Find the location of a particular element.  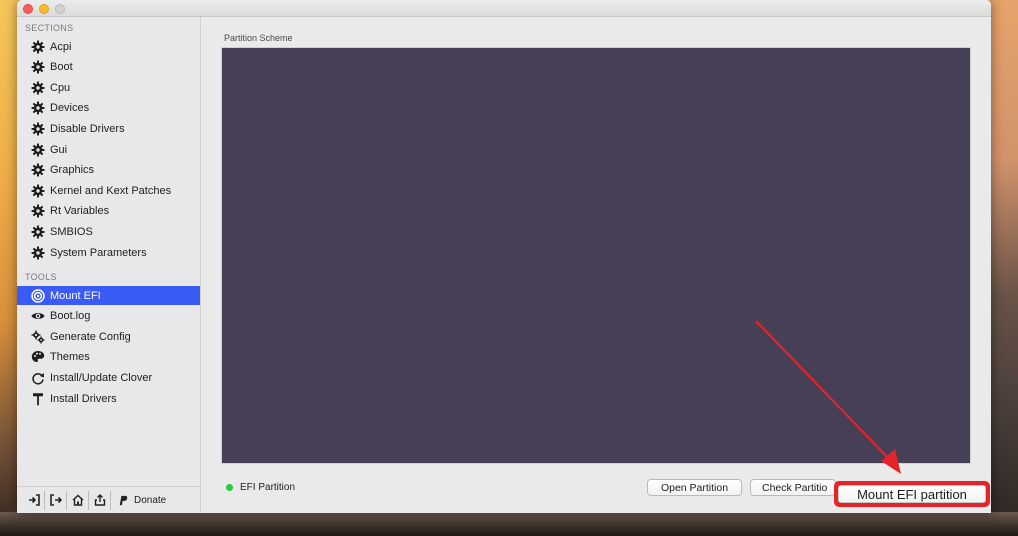

sidebar-item-devices: Devices is located at coordinates (108, 108).